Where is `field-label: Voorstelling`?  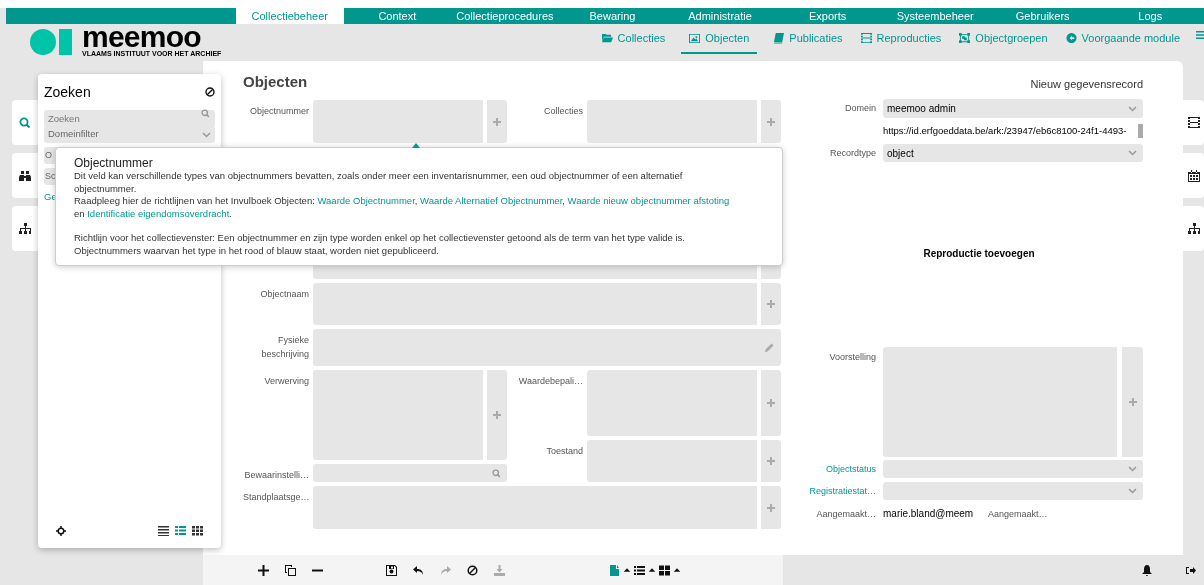
field-label: Voorstelling is located at coordinates (852, 357).